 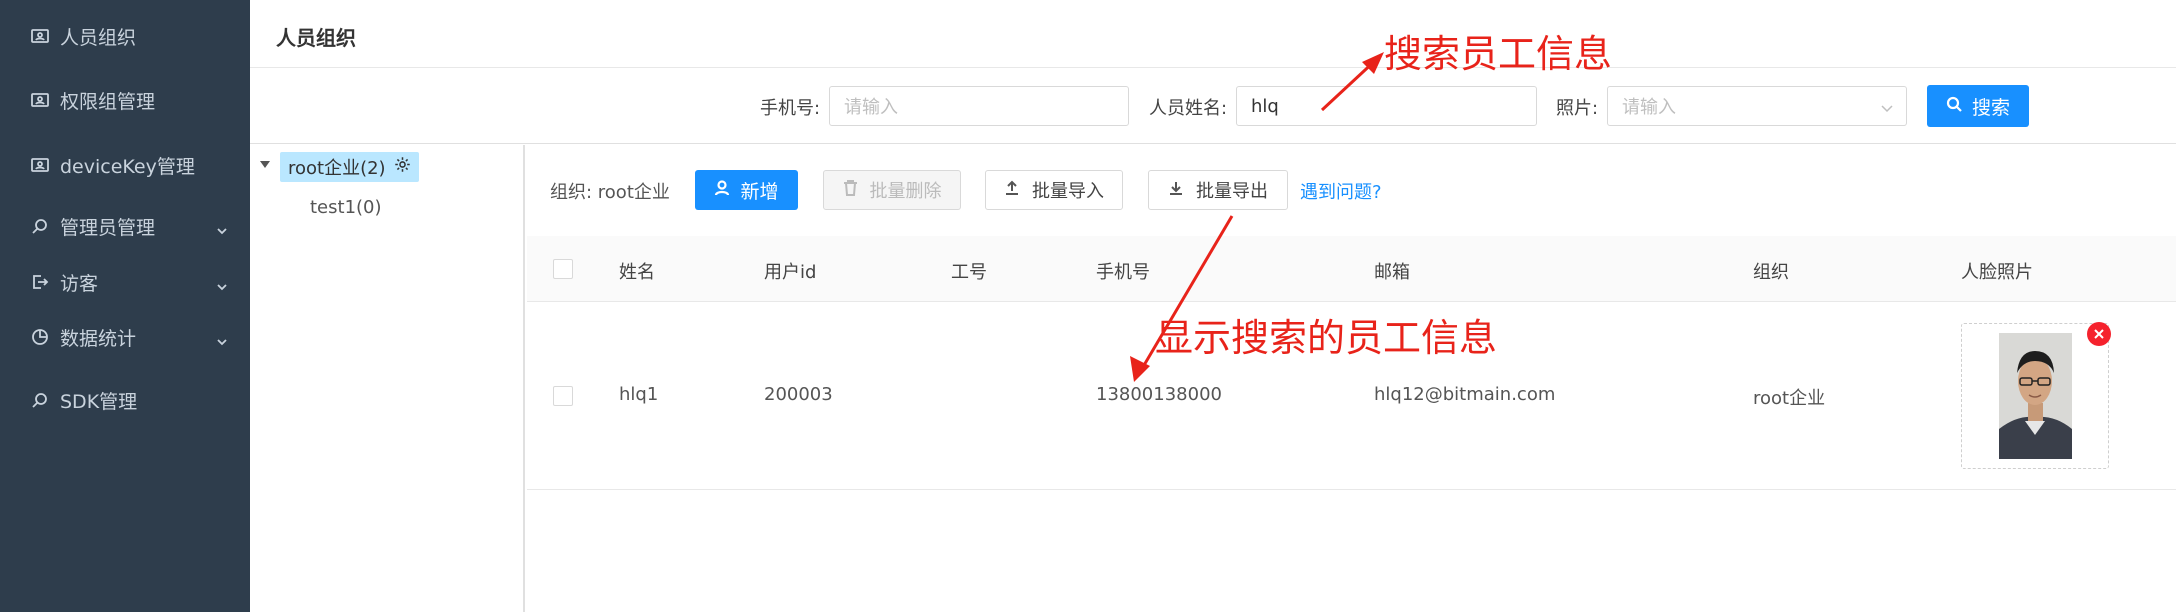 I want to click on annotation-search-employee: 搜索员工信息, so click(x=1498, y=54).